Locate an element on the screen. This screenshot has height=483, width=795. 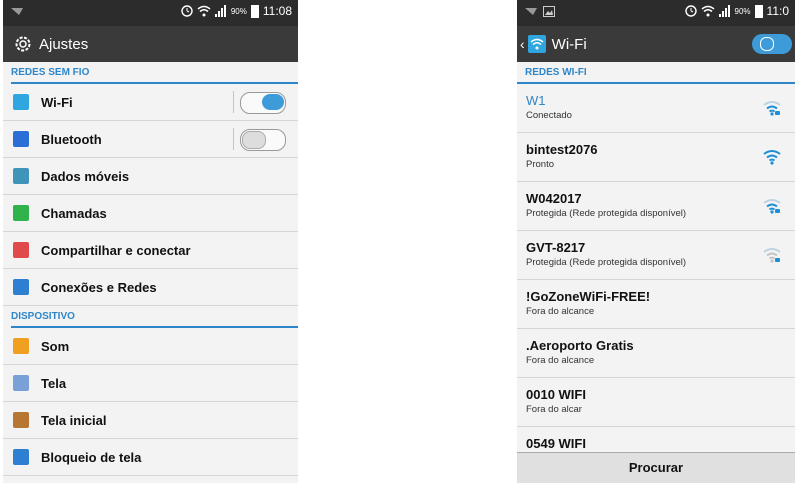
network-ssid: 0010 WIFI is located at coordinates (556, 394).